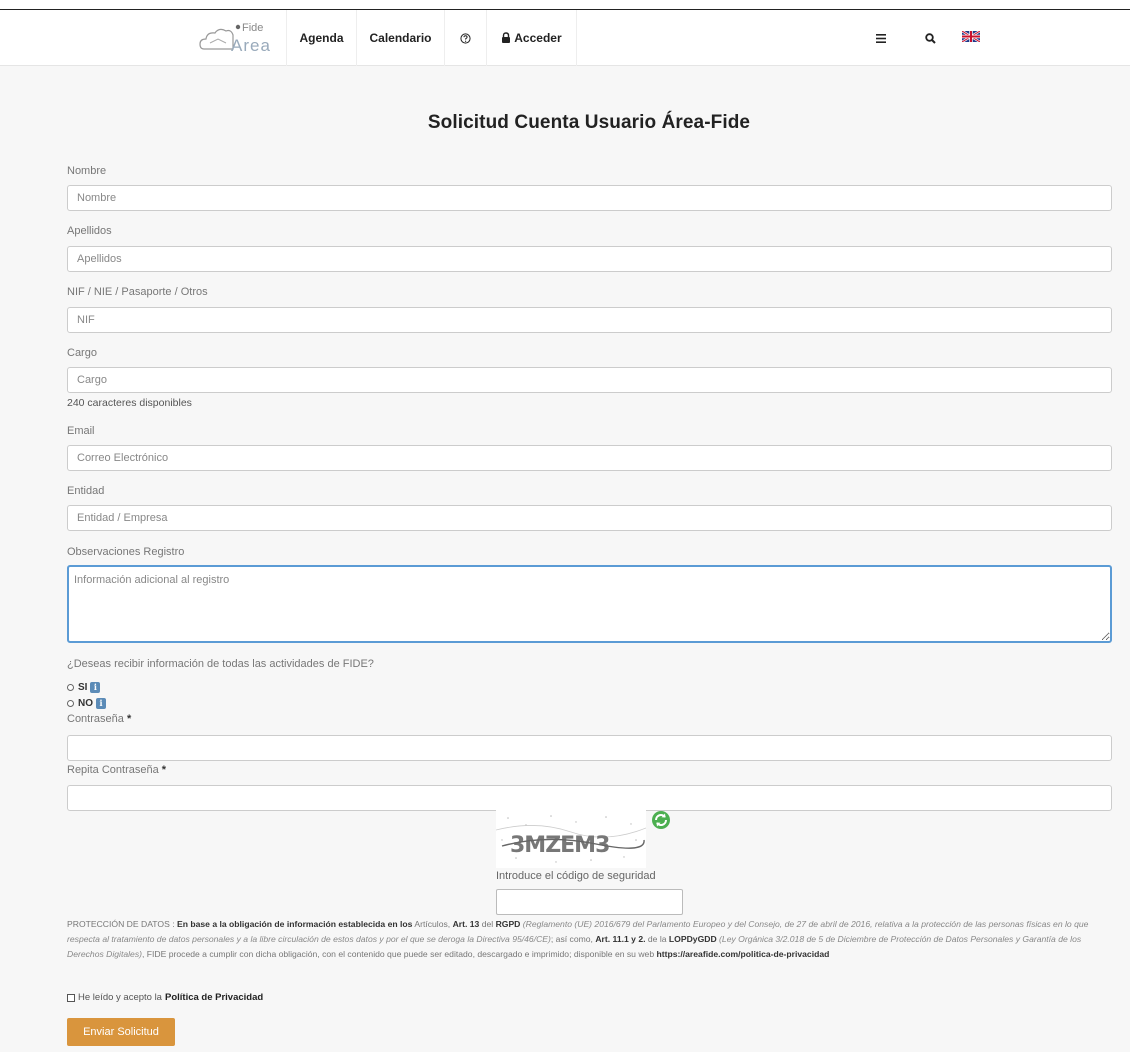 The height and width of the screenshot is (1052, 1130). I want to click on help-circle-icon, so click(465, 38).